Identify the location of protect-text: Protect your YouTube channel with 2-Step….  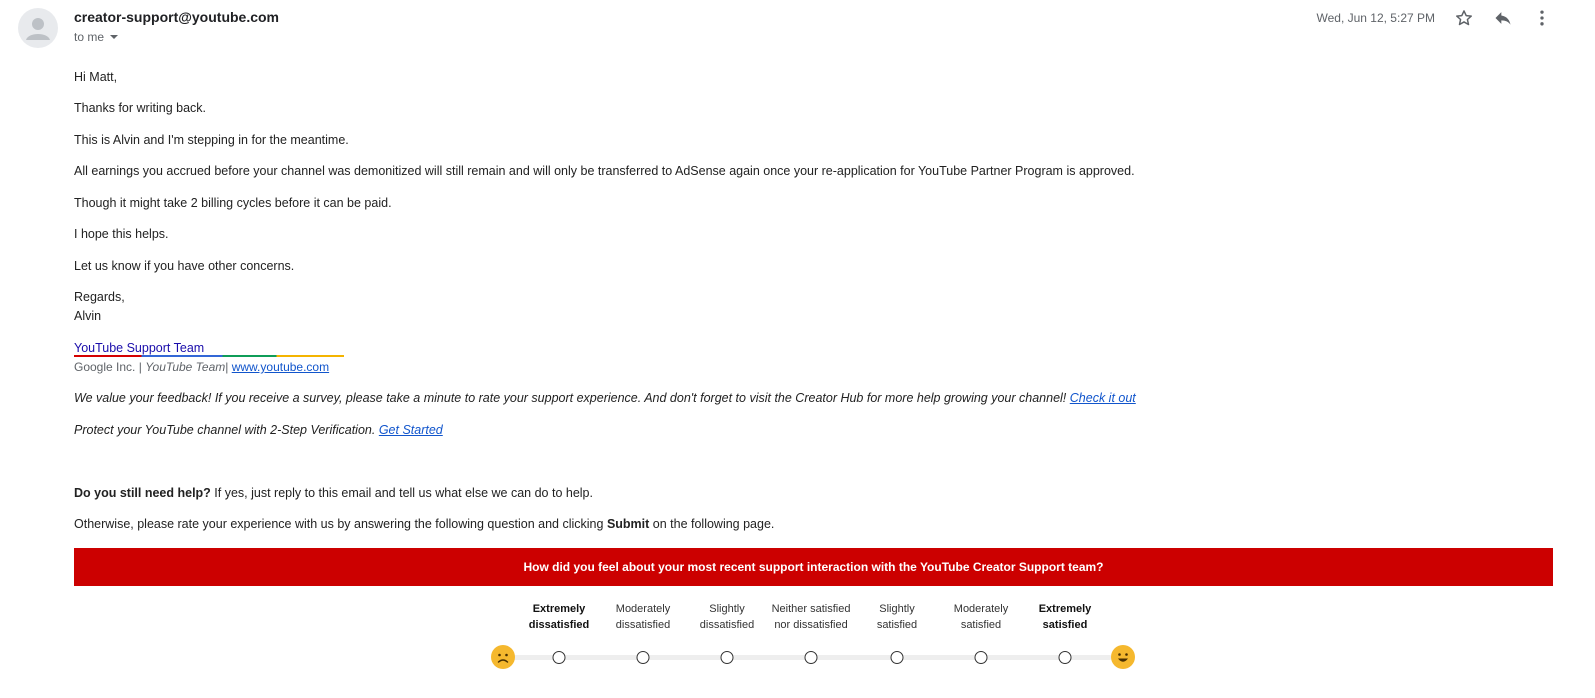
(225, 430).